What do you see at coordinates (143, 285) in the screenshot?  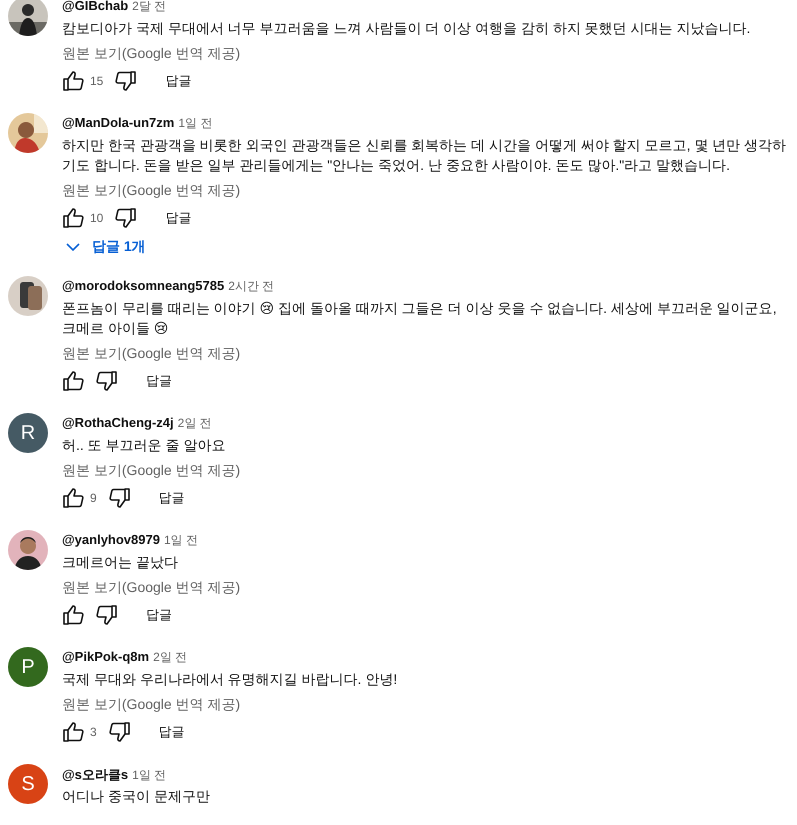 I see `author-name: @morodoksomneang5785` at bounding box center [143, 285].